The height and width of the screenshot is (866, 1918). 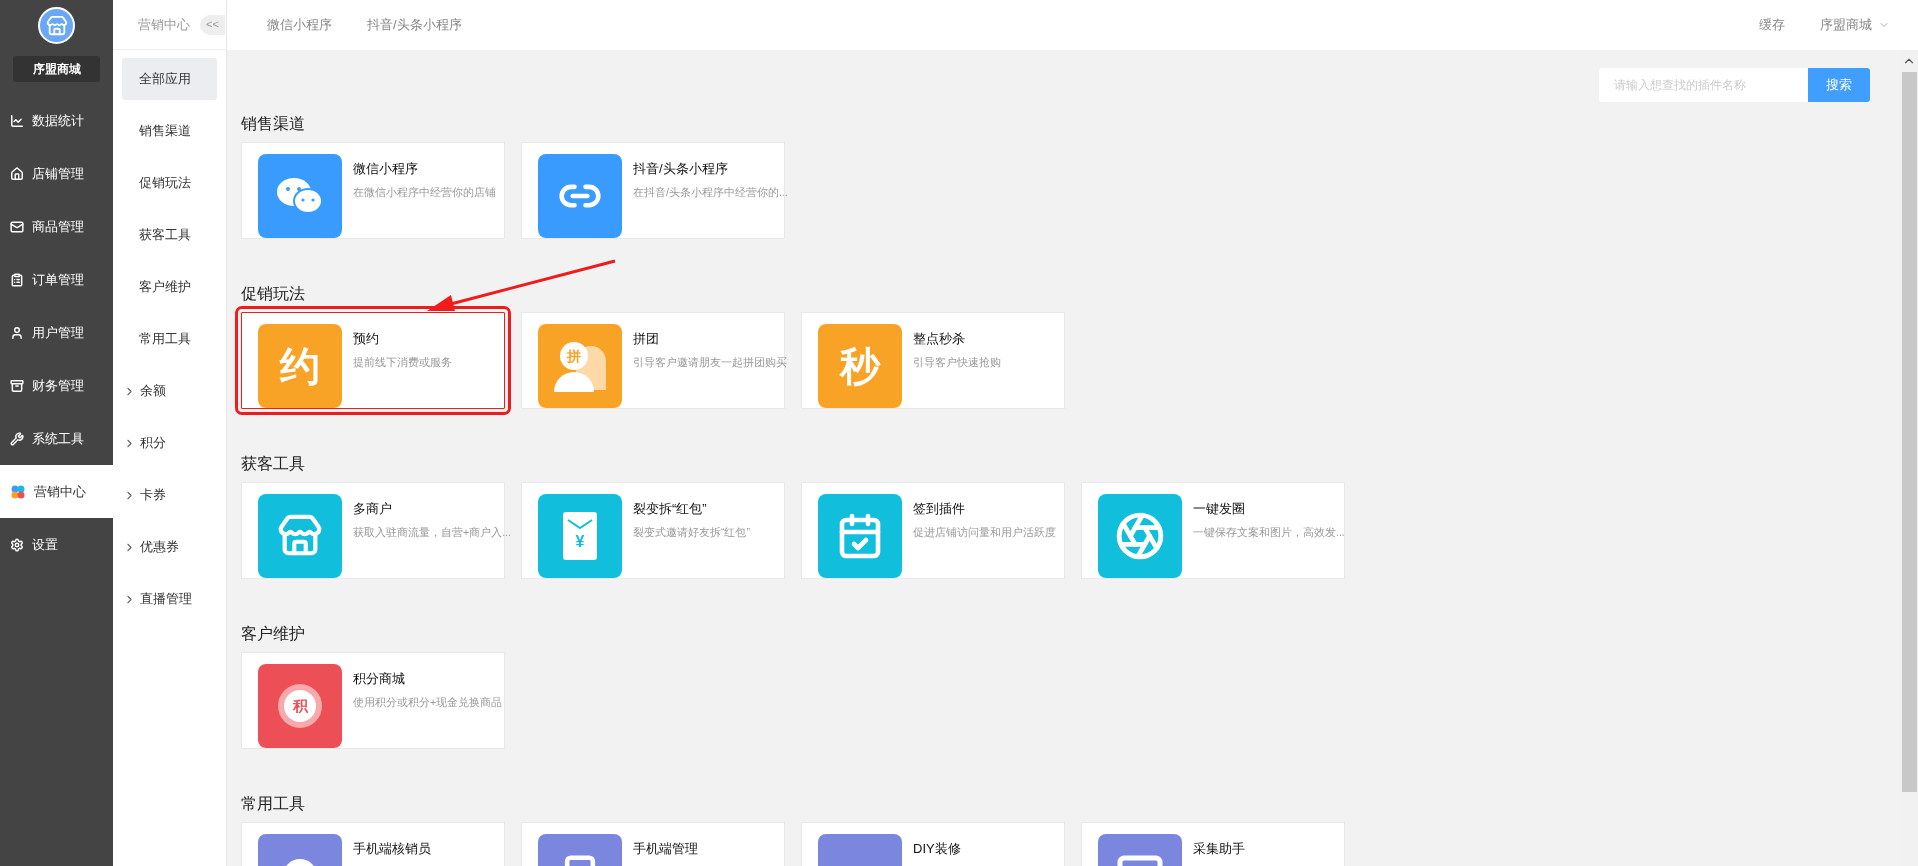 I want to click on sub-nav-item: 积分, so click(x=169, y=443).